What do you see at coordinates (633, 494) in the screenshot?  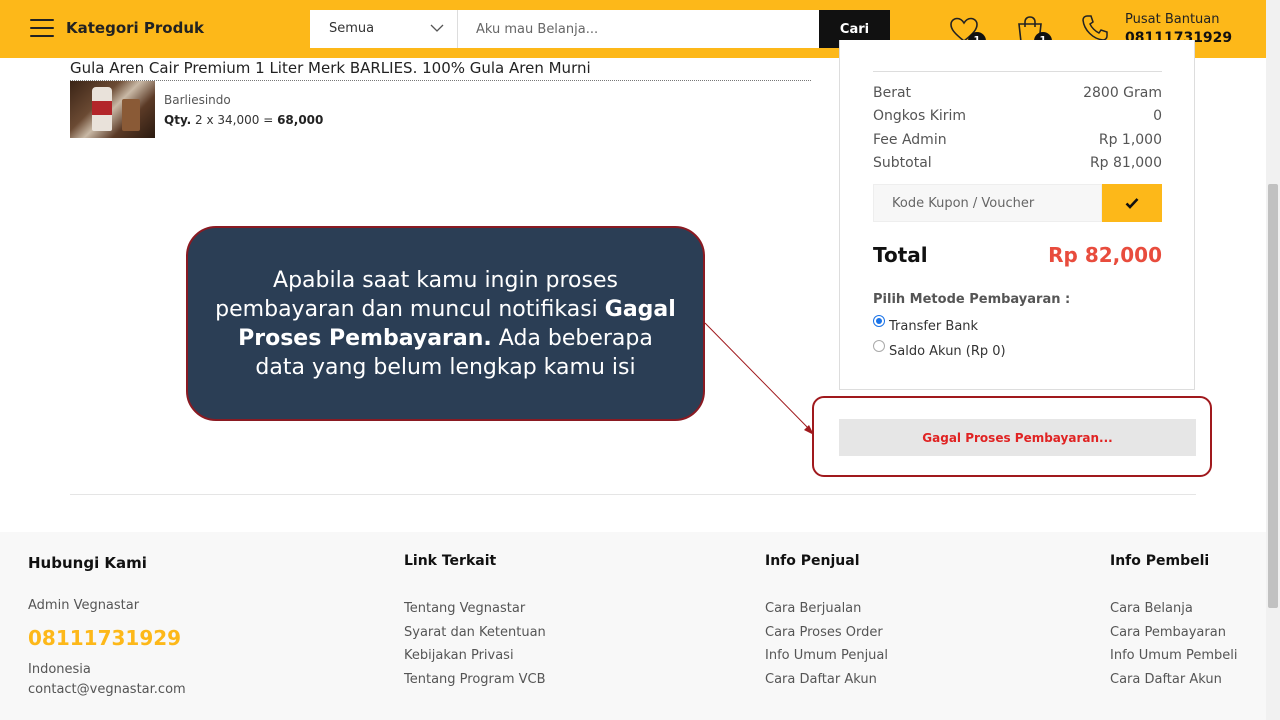 I see `content-divider` at bounding box center [633, 494].